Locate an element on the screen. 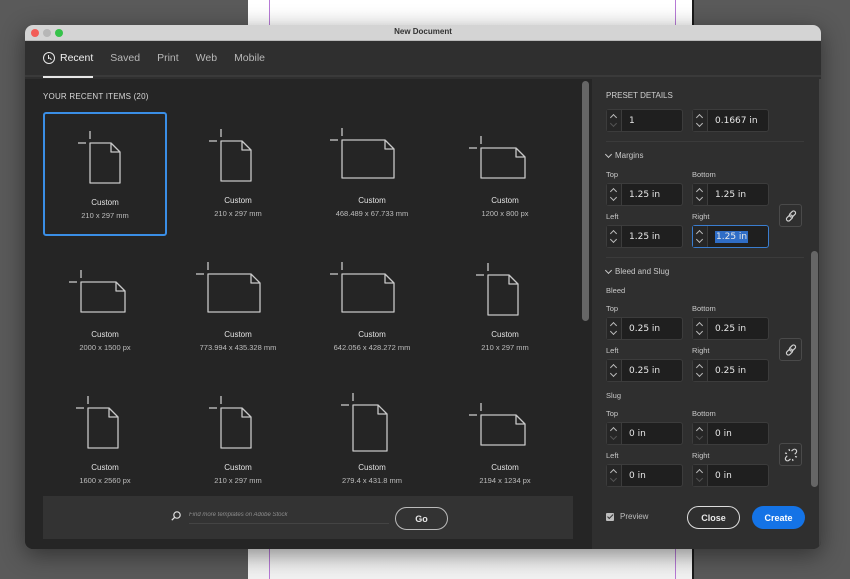 The width and height of the screenshot is (850, 579). bleed-bottom-field is located at coordinates (730, 328).